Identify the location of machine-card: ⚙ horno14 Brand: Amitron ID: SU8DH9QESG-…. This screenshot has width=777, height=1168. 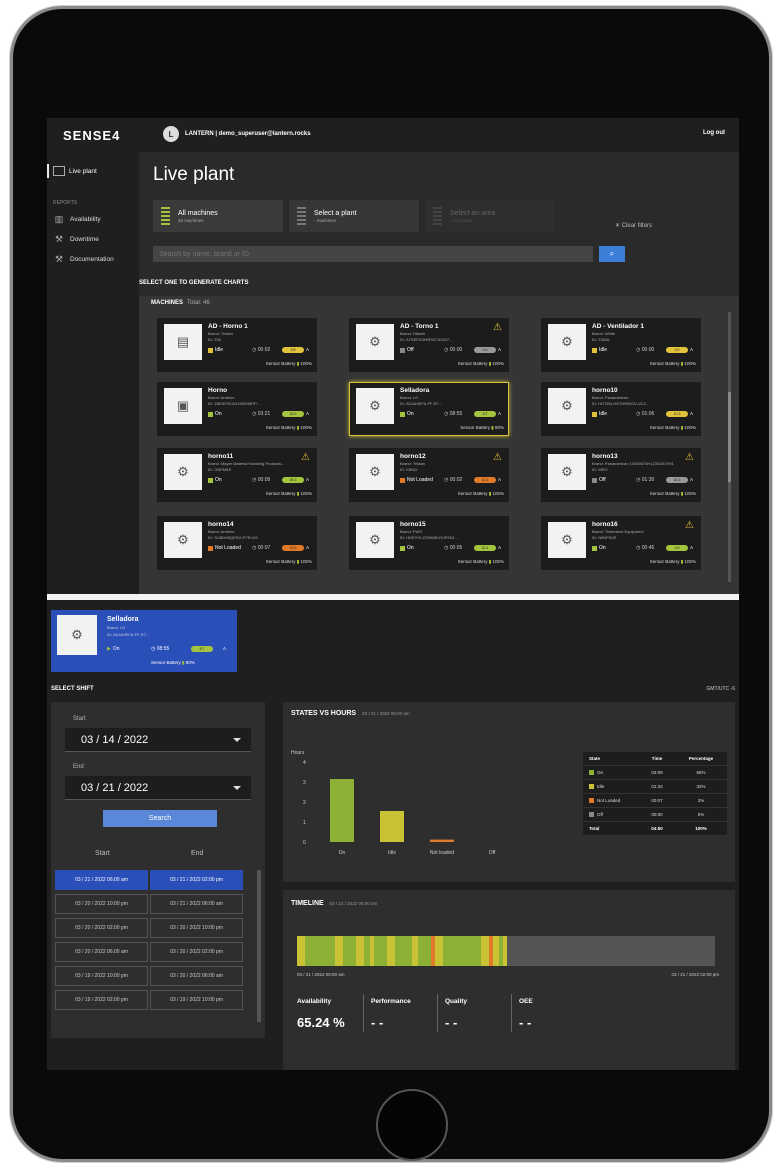
(237, 543).